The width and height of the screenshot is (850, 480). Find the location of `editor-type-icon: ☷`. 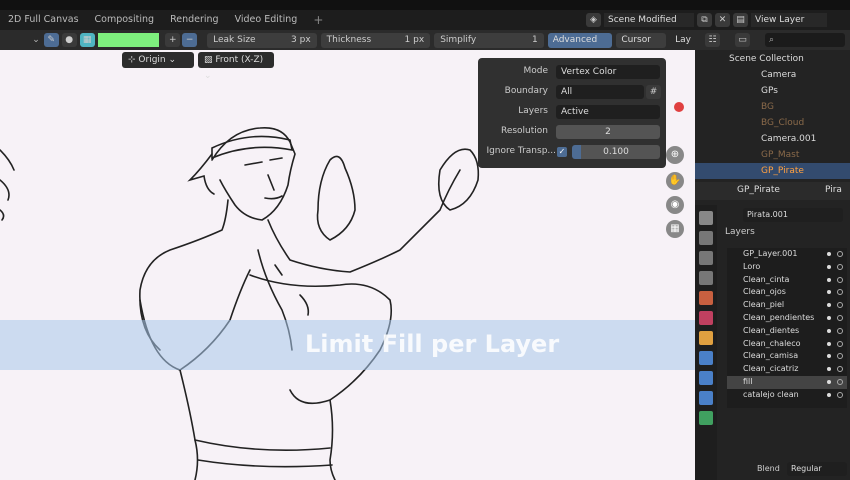

editor-type-icon: ☷ is located at coordinates (712, 40).